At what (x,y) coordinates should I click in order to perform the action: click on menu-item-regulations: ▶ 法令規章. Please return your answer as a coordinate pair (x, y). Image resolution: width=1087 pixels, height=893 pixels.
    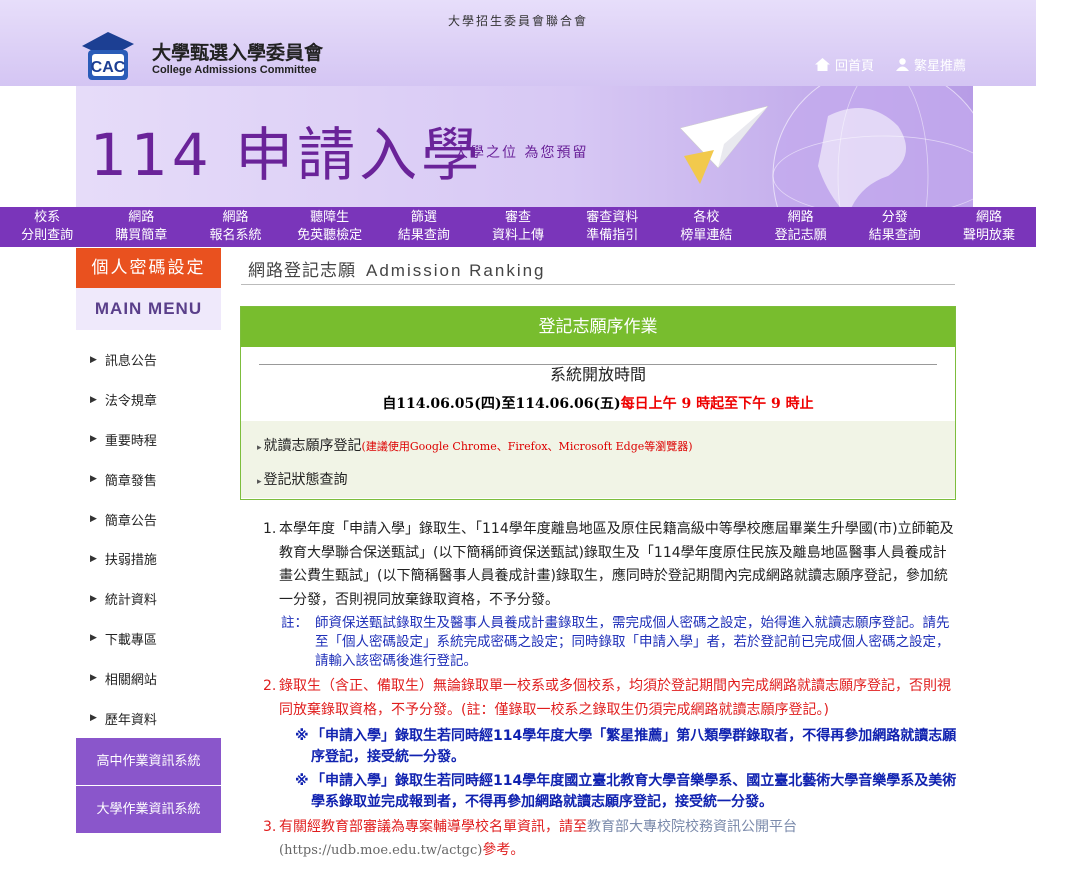
    Looking at the image, I should click on (148, 400).